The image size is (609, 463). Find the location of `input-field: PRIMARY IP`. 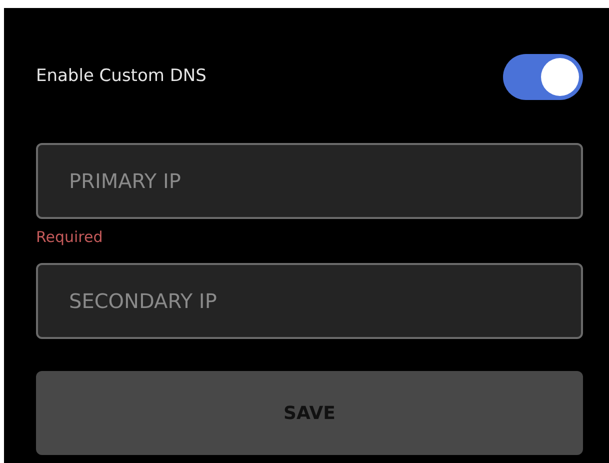

input-field: PRIMARY IP is located at coordinates (309, 181).